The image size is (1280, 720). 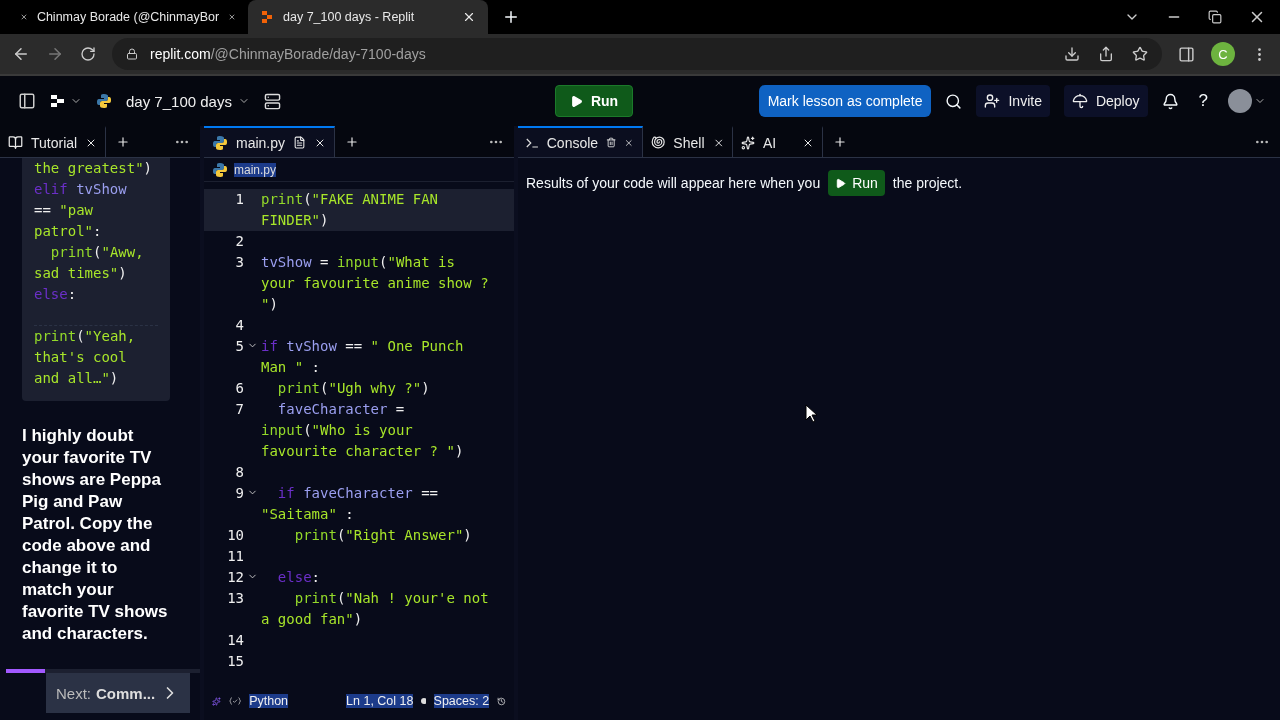 I want to click on code-line: print("Right Answer"), so click(x=383, y=535).